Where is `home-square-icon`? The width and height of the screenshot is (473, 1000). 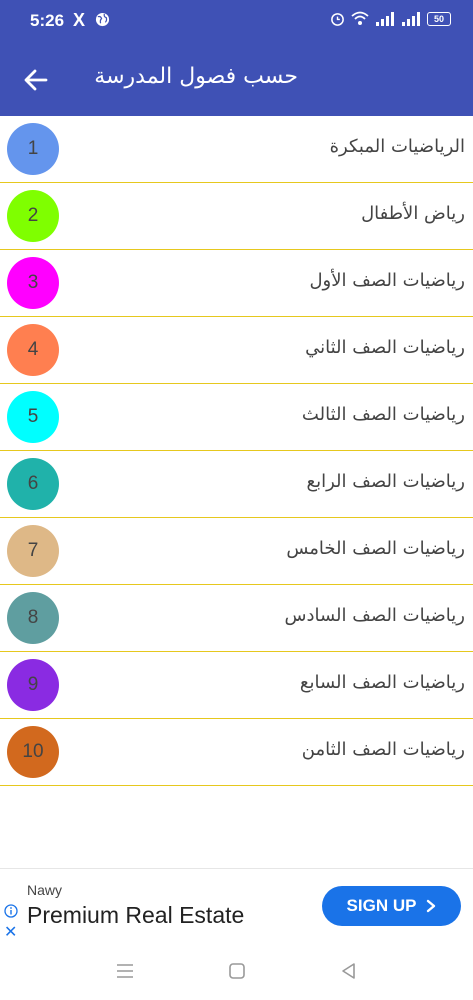 home-square-icon is located at coordinates (237, 971).